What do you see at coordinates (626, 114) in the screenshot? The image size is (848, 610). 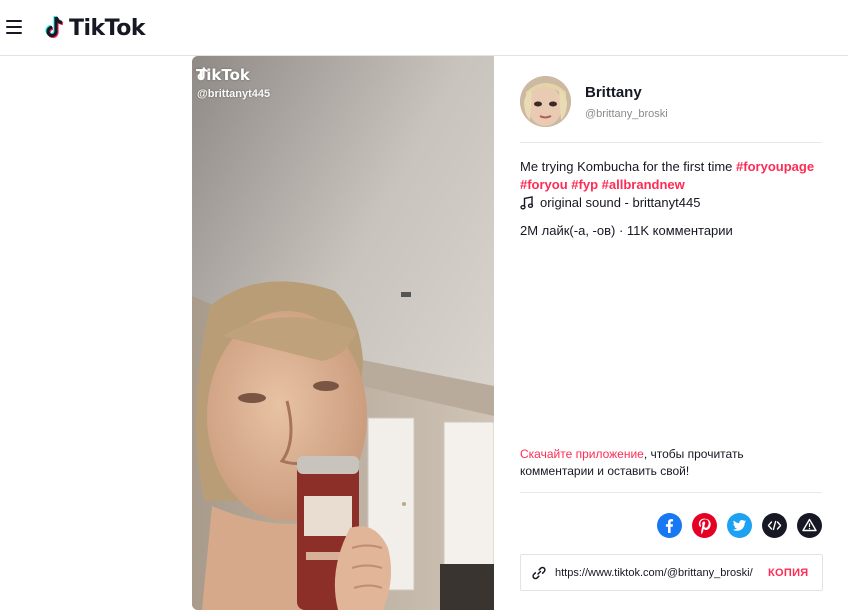 I see `author-username: @brittany_broski` at bounding box center [626, 114].